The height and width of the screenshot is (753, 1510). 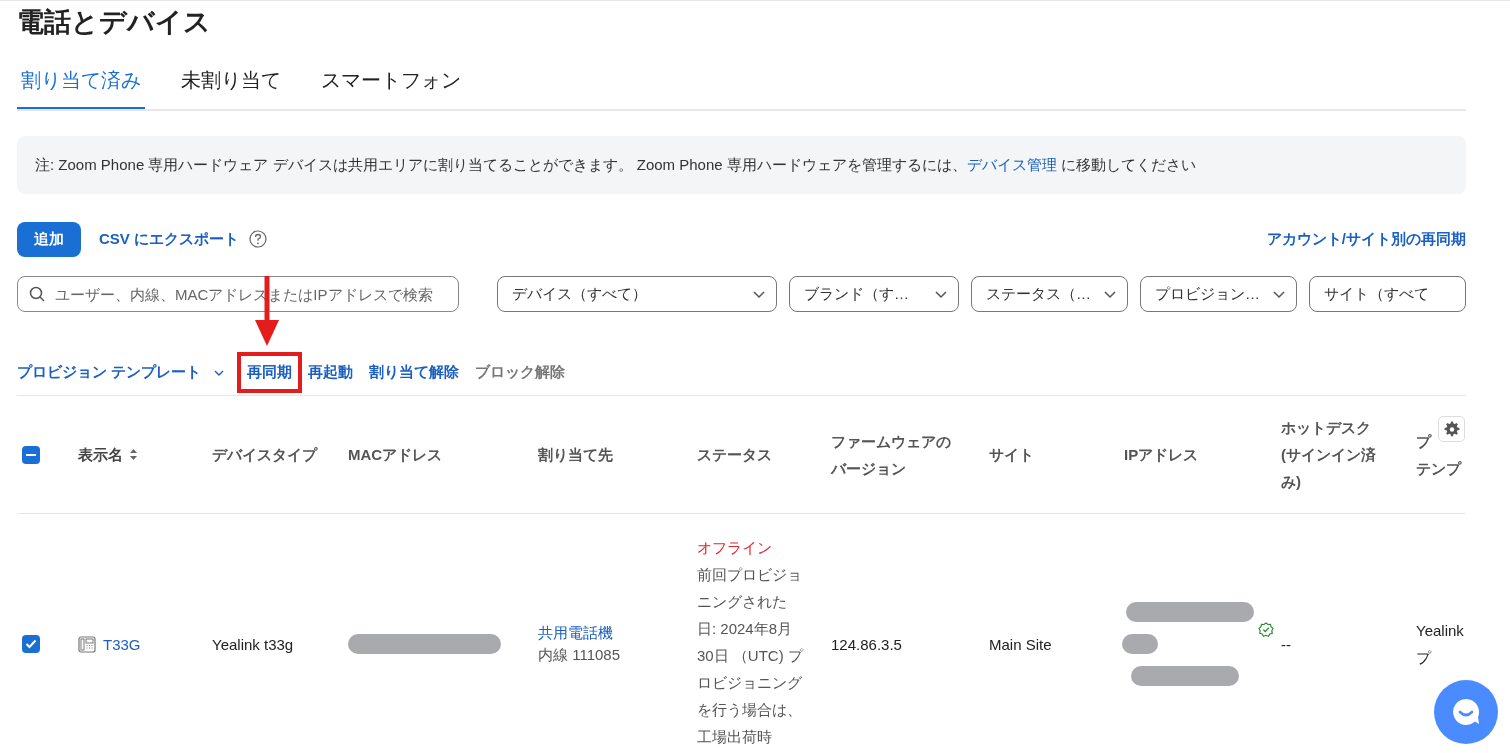 I want to click on table-cell-text: Yealink t33g, so click(x=253, y=644).